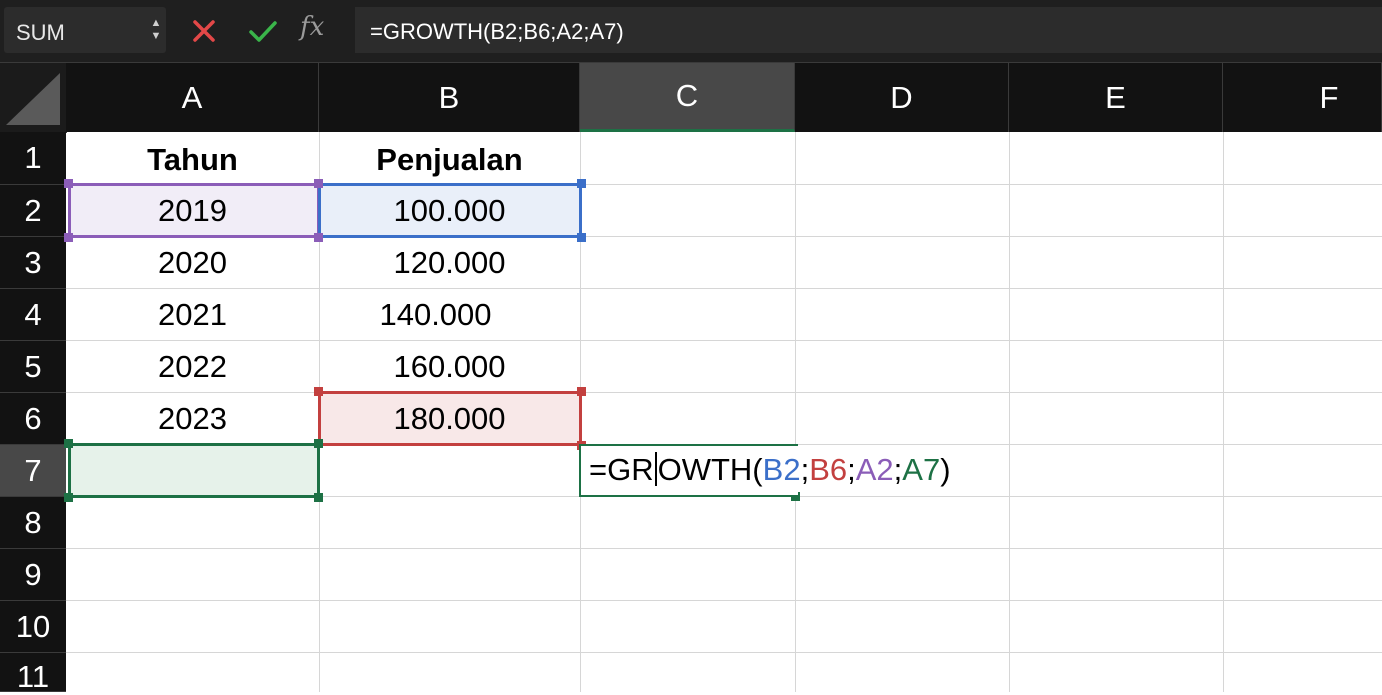  What do you see at coordinates (497, 31) in the screenshot?
I see `formula-input-text: =GROWTH(B2;B6;A2;A7)` at bounding box center [497, 31].